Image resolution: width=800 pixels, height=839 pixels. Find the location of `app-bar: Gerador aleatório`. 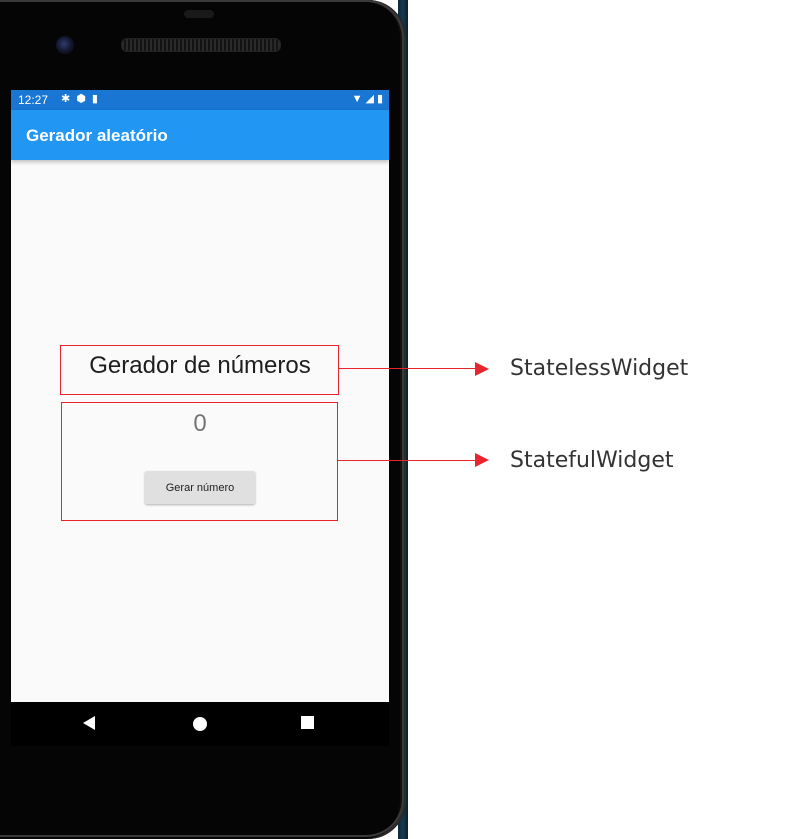

app-bar: Gerador aleatório is located at coordinates (200, 135).